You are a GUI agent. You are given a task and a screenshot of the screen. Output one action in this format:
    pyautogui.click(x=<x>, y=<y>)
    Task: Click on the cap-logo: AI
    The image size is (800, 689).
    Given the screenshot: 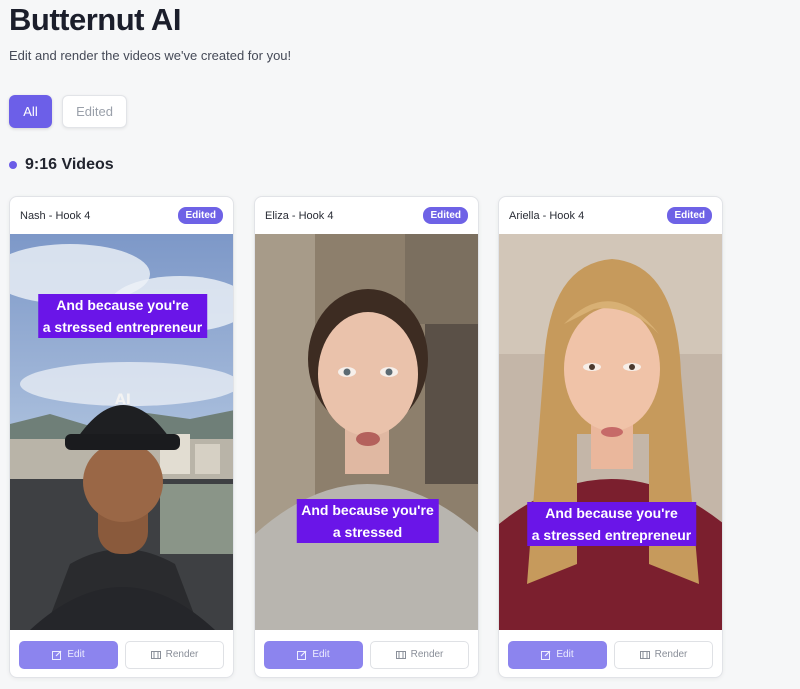 What is the action you would take?
    pyautogui.click(x=123, y=400)
    